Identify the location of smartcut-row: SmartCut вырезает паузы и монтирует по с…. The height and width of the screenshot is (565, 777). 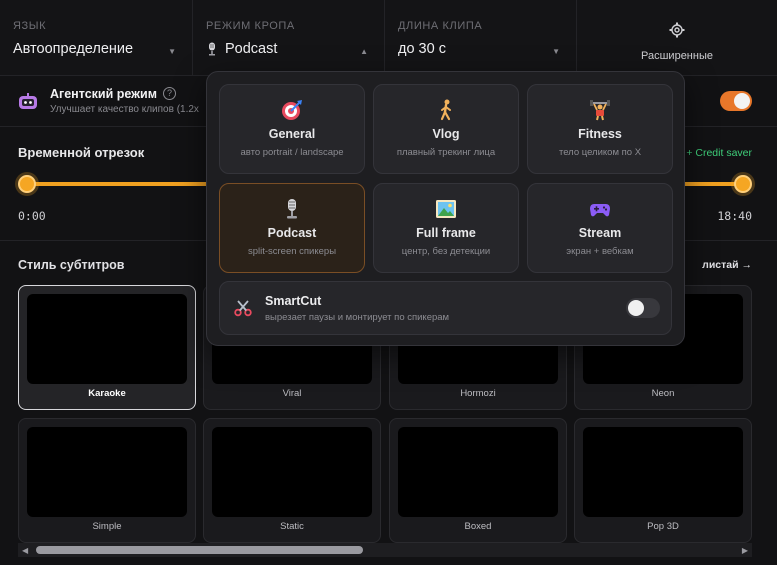
(445, 308).